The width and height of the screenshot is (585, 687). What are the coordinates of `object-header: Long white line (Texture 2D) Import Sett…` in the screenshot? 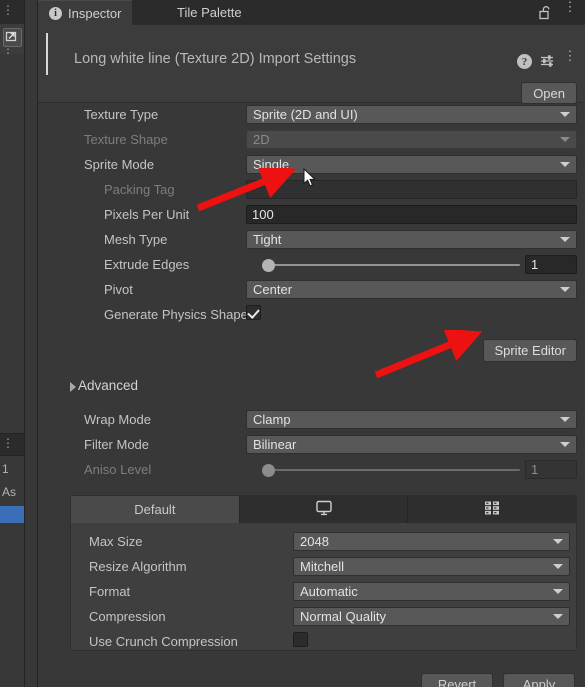 It's located at (311, 64).